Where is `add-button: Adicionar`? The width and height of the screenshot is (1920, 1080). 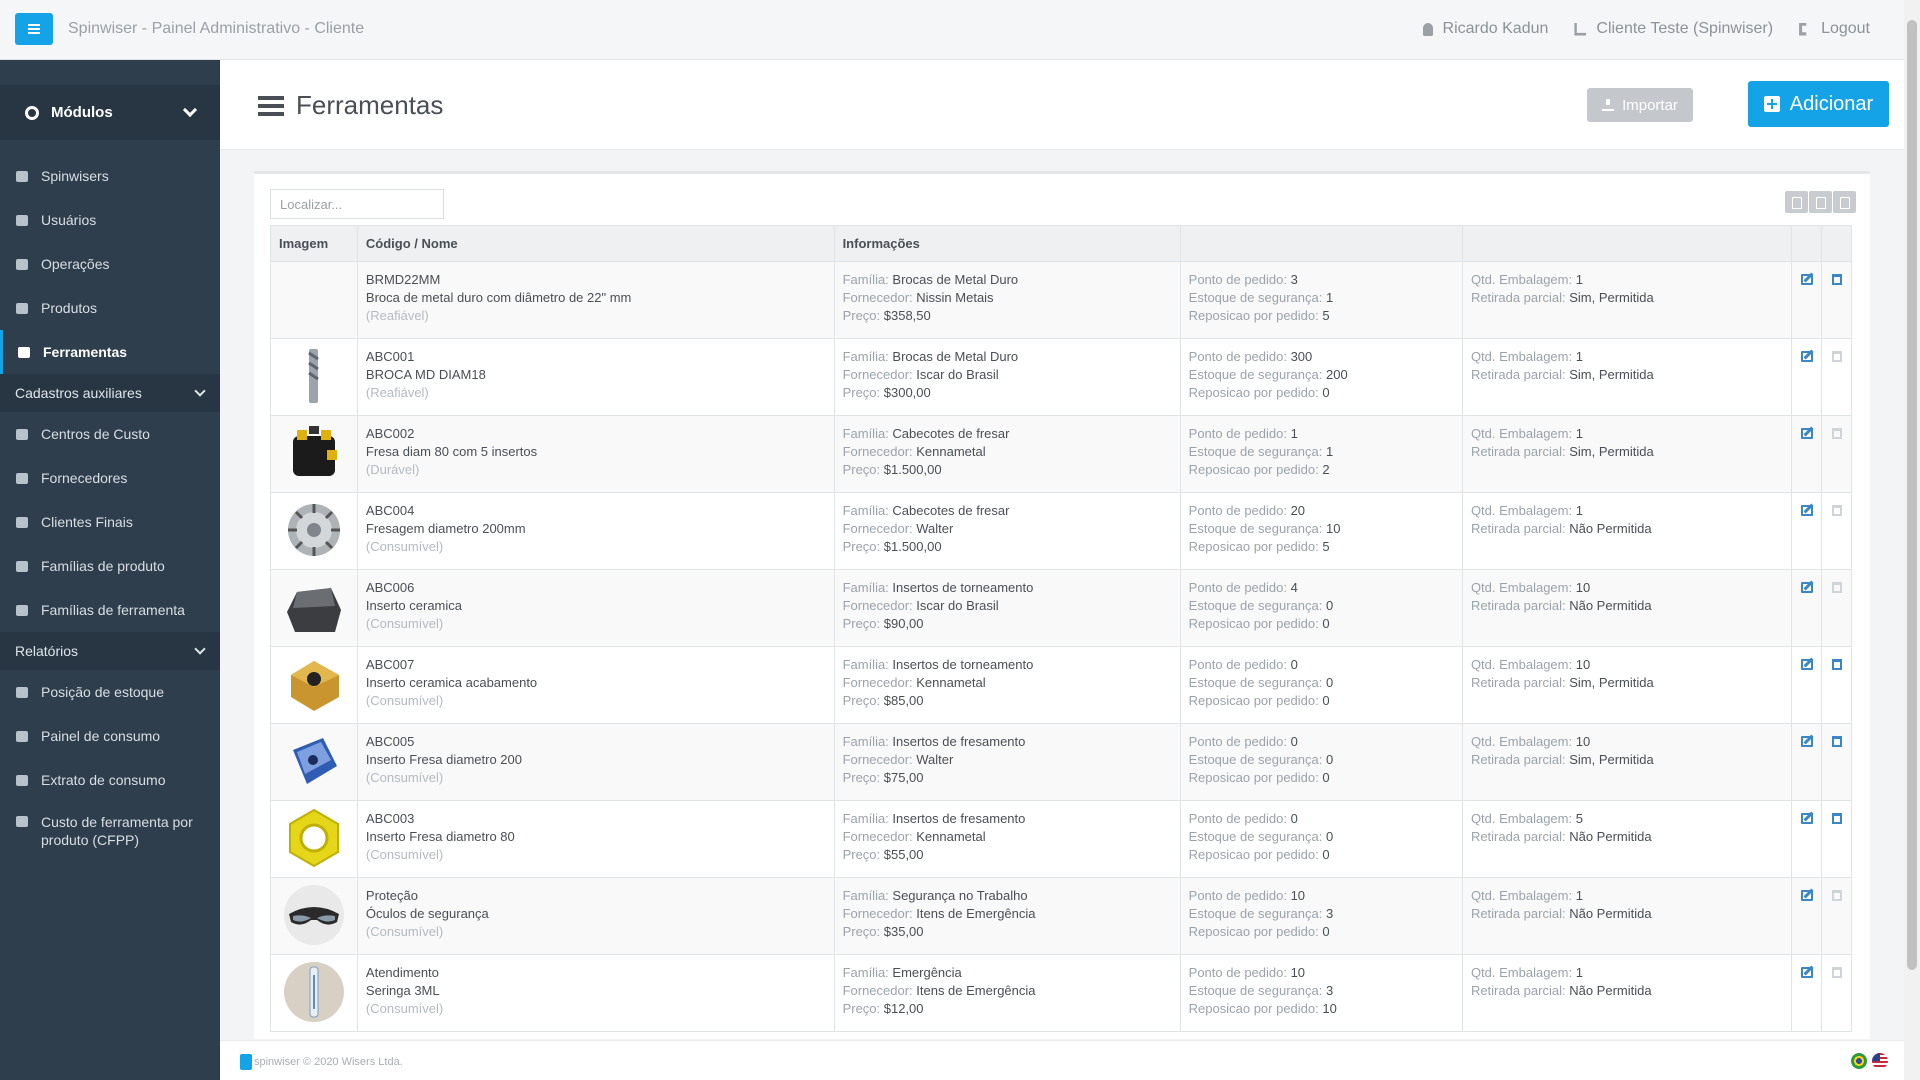 add-button: Adicionar is located at coordinates (1818, 104).